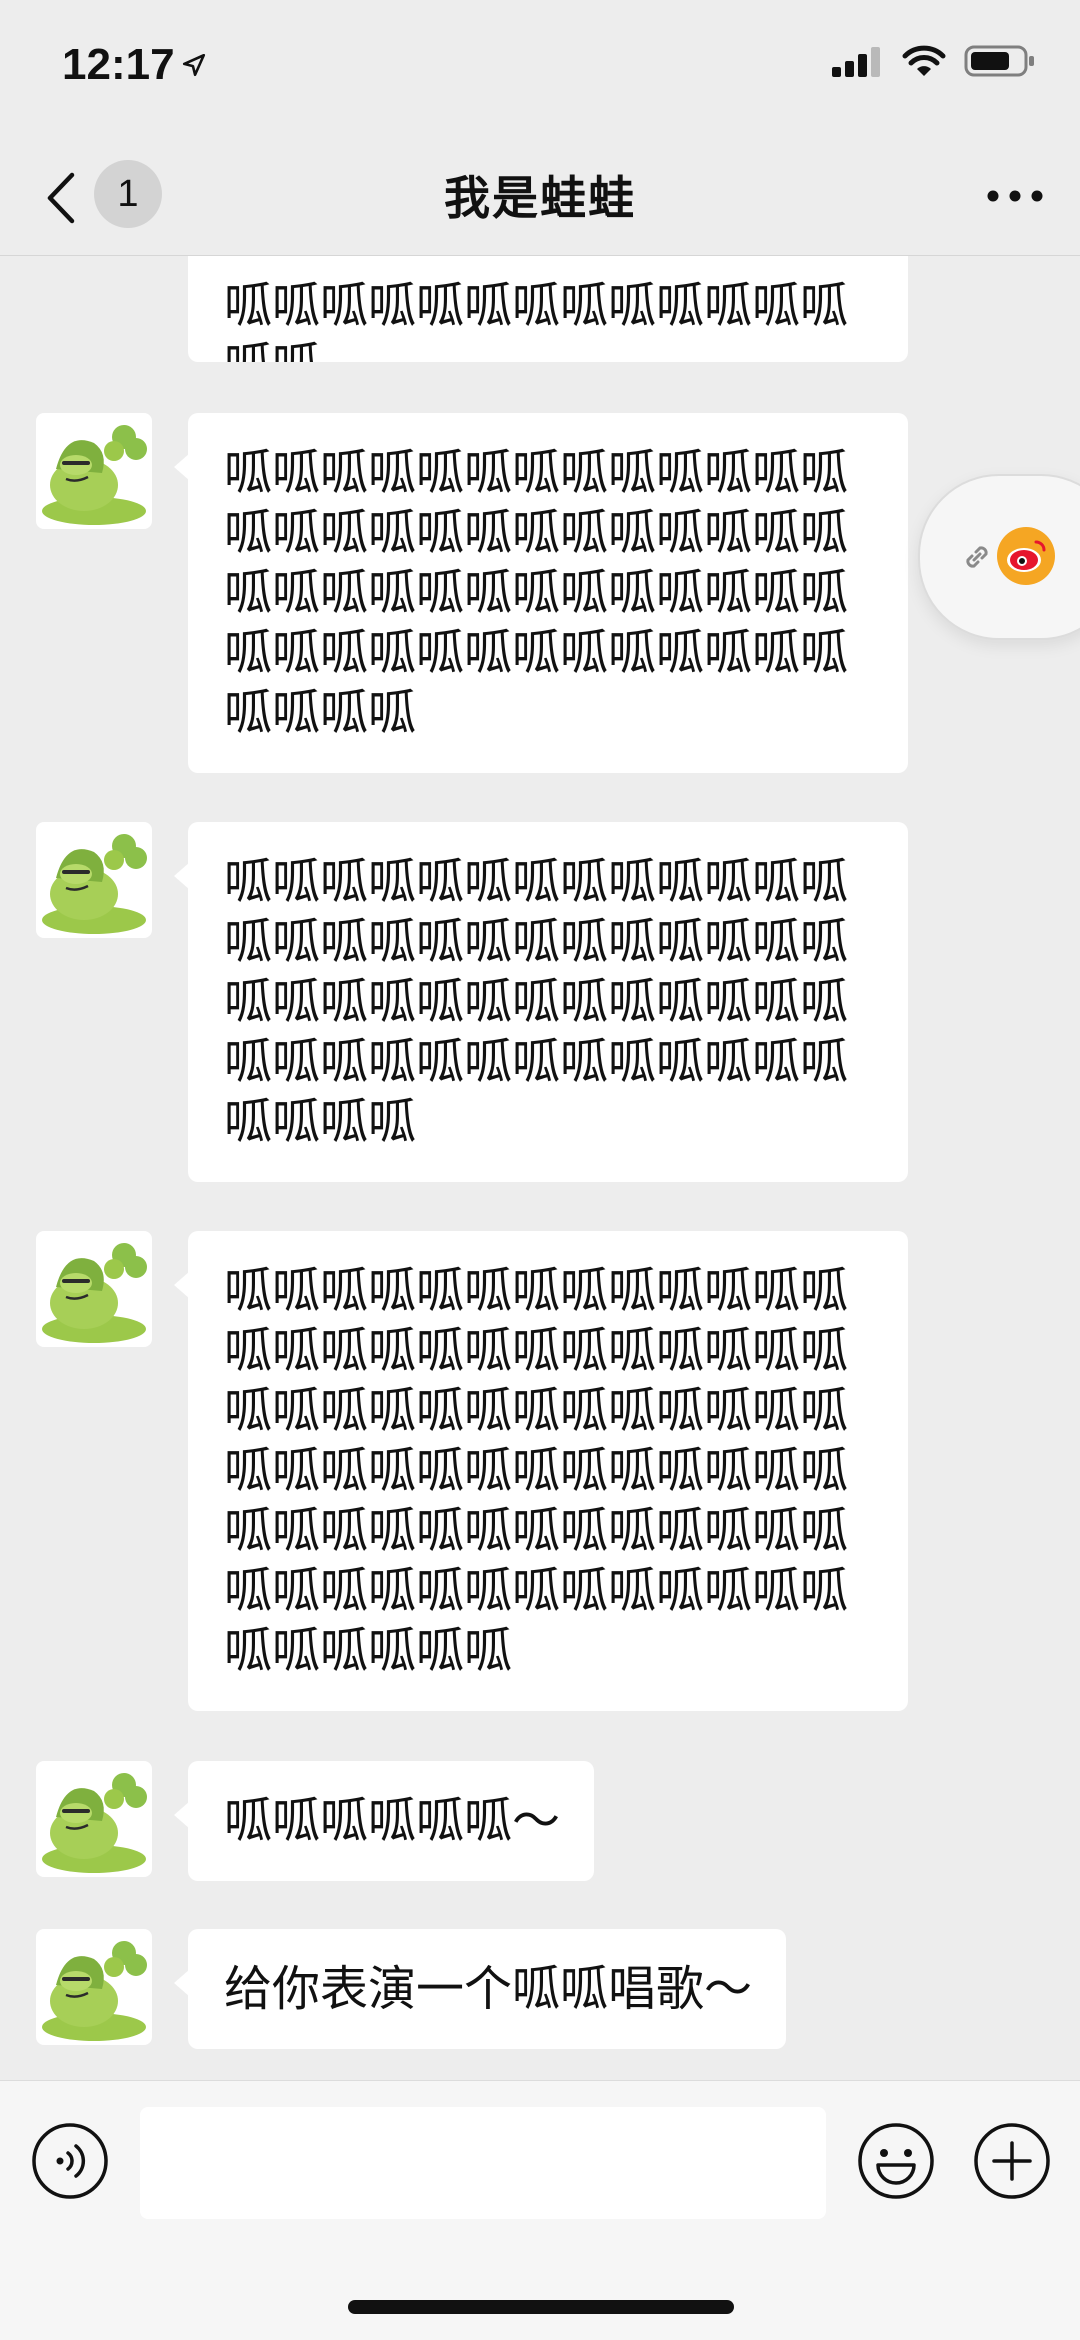 The width and height of the screenshot is (1080, 2340). Describe the element at coordinates (536, 320) in the screenshot. I see `message-text: 呱呱呱呱呱呱呱呱呱呱呱呱呱 呱呱` at that location.